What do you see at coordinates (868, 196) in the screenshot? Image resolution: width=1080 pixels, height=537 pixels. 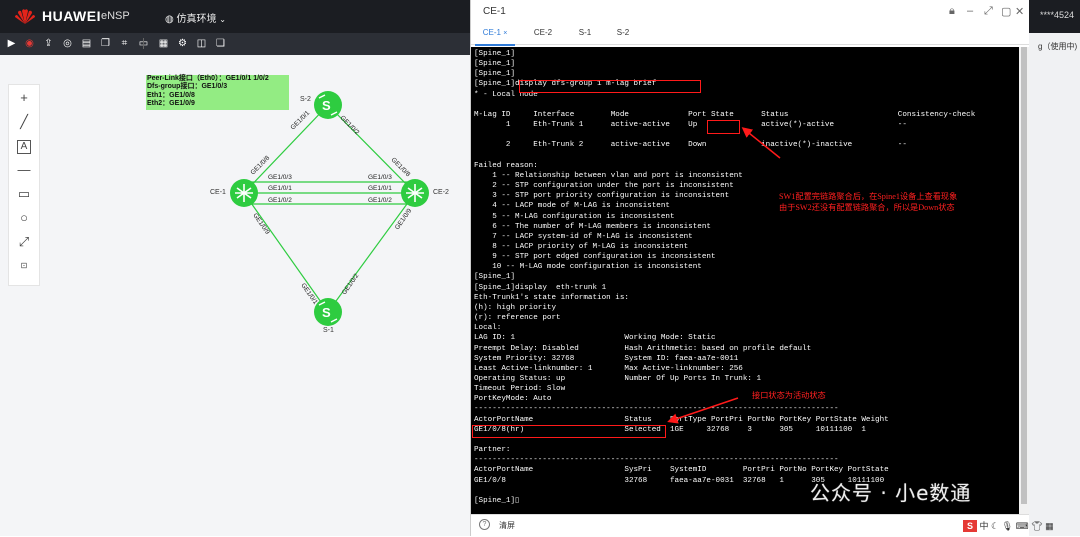 I see `annotation-text: SW1配置完链路聚合后，在Spine1设备上查看现象` at bounding box center [868, 196].